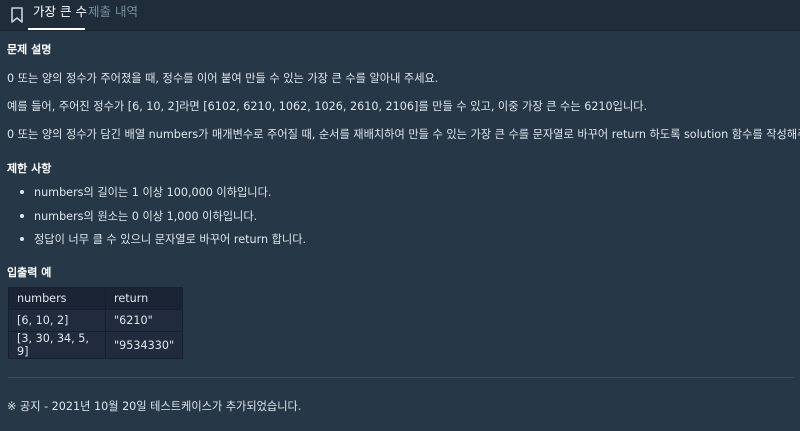 Image resolution: width=800 pixels, height=431 pixels. Describe the element at coordinates (144, 298) in the screenshot. I see `column-header: return` at that location.